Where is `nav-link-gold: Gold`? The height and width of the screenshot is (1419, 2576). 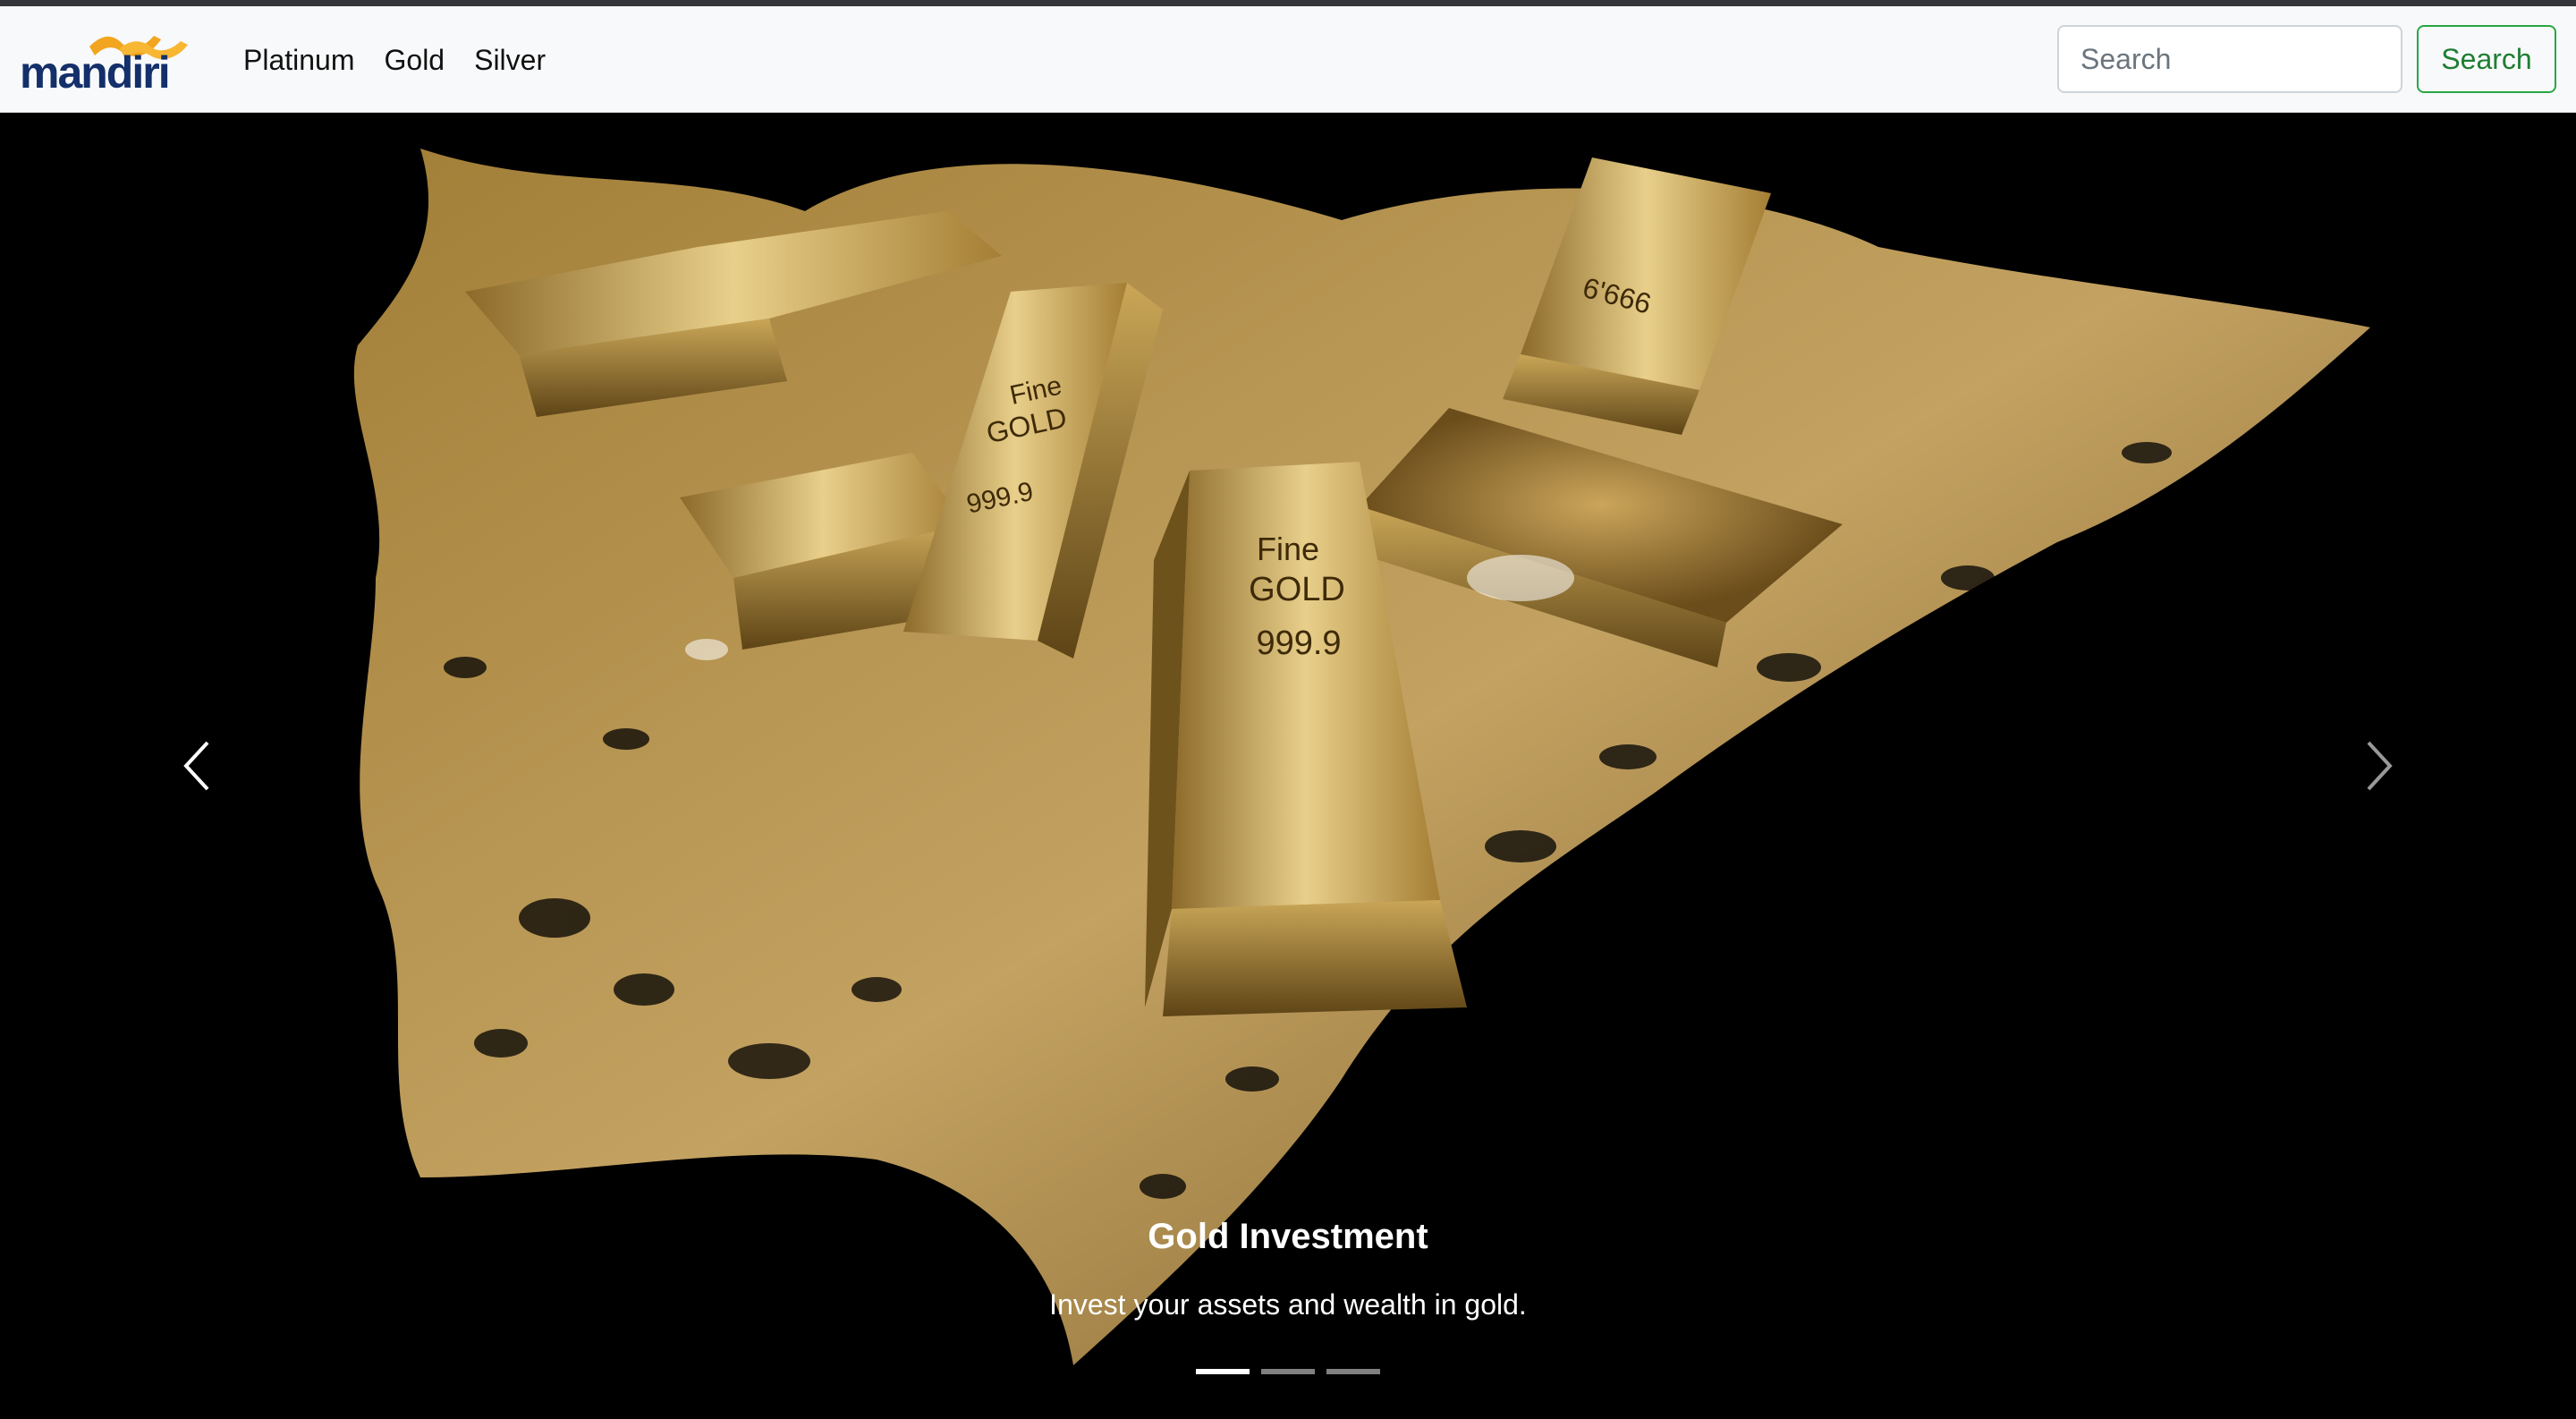 nav-link-gold: Gold is located at coordinates (415, 60).